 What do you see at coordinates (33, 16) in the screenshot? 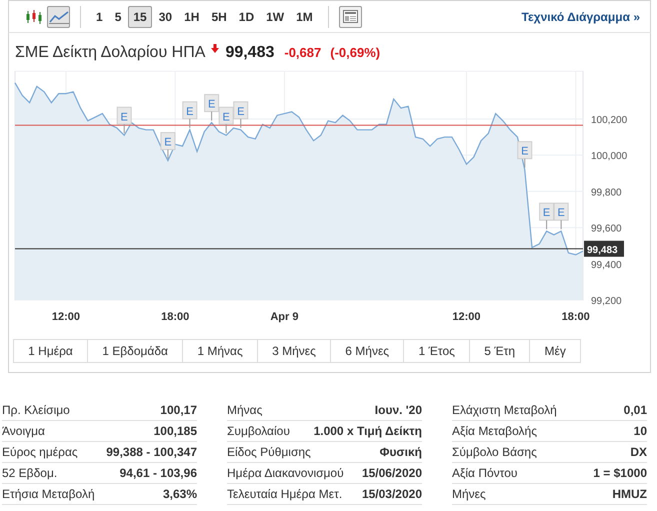
I see `candlestick-icon` at bounding box center [33, 16].